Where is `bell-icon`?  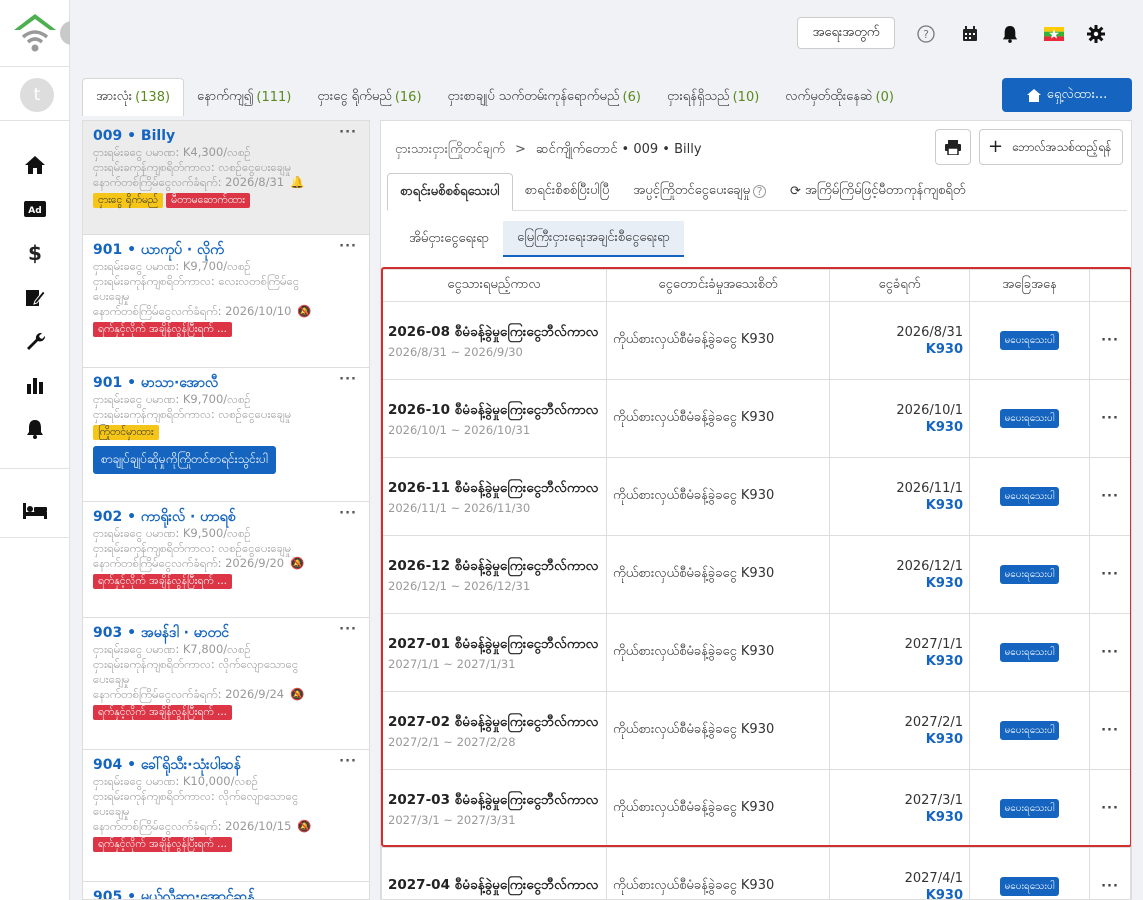
bell-icon is located at coordinates (35, 429).